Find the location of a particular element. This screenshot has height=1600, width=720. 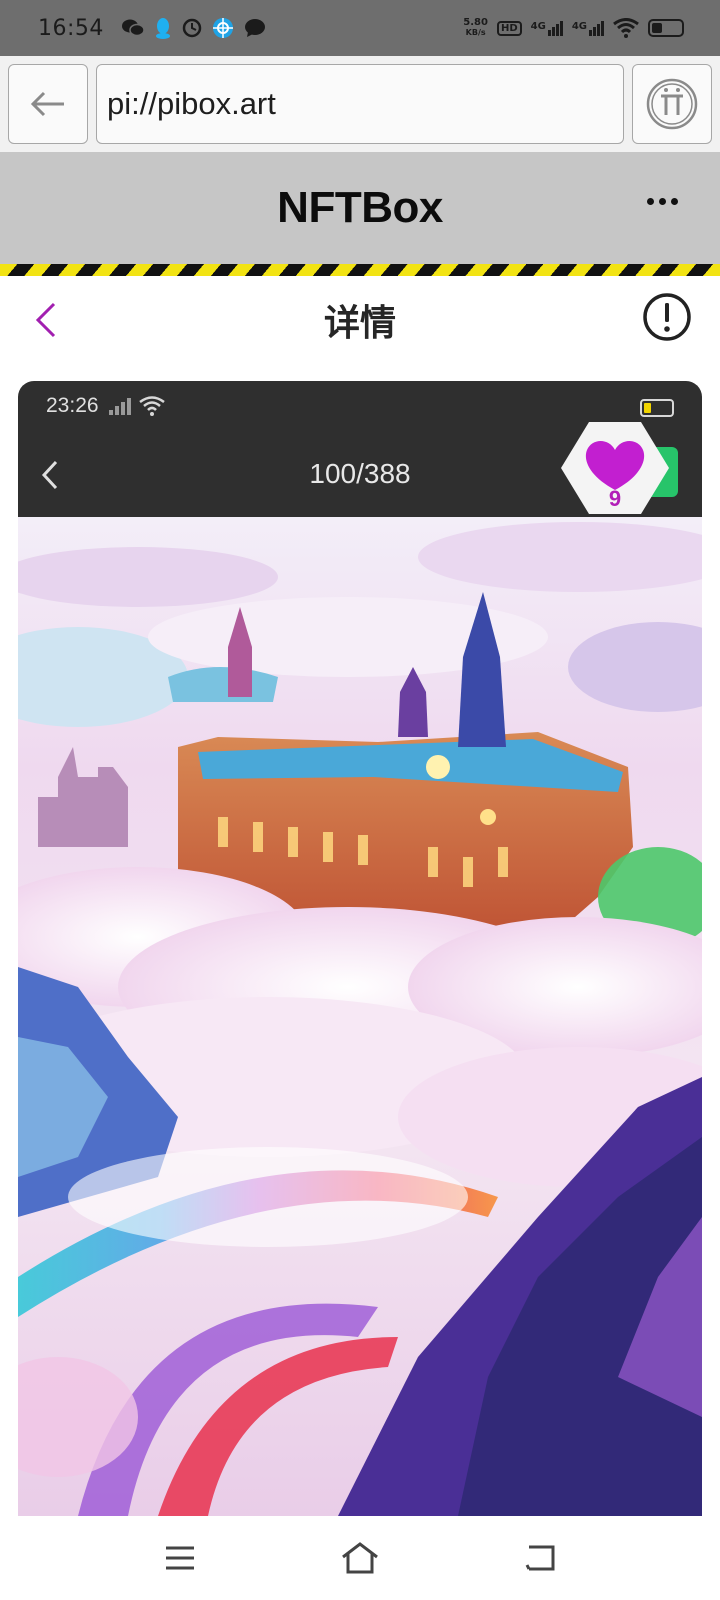

inner-signal-icon is located at coordinates (119, 406).